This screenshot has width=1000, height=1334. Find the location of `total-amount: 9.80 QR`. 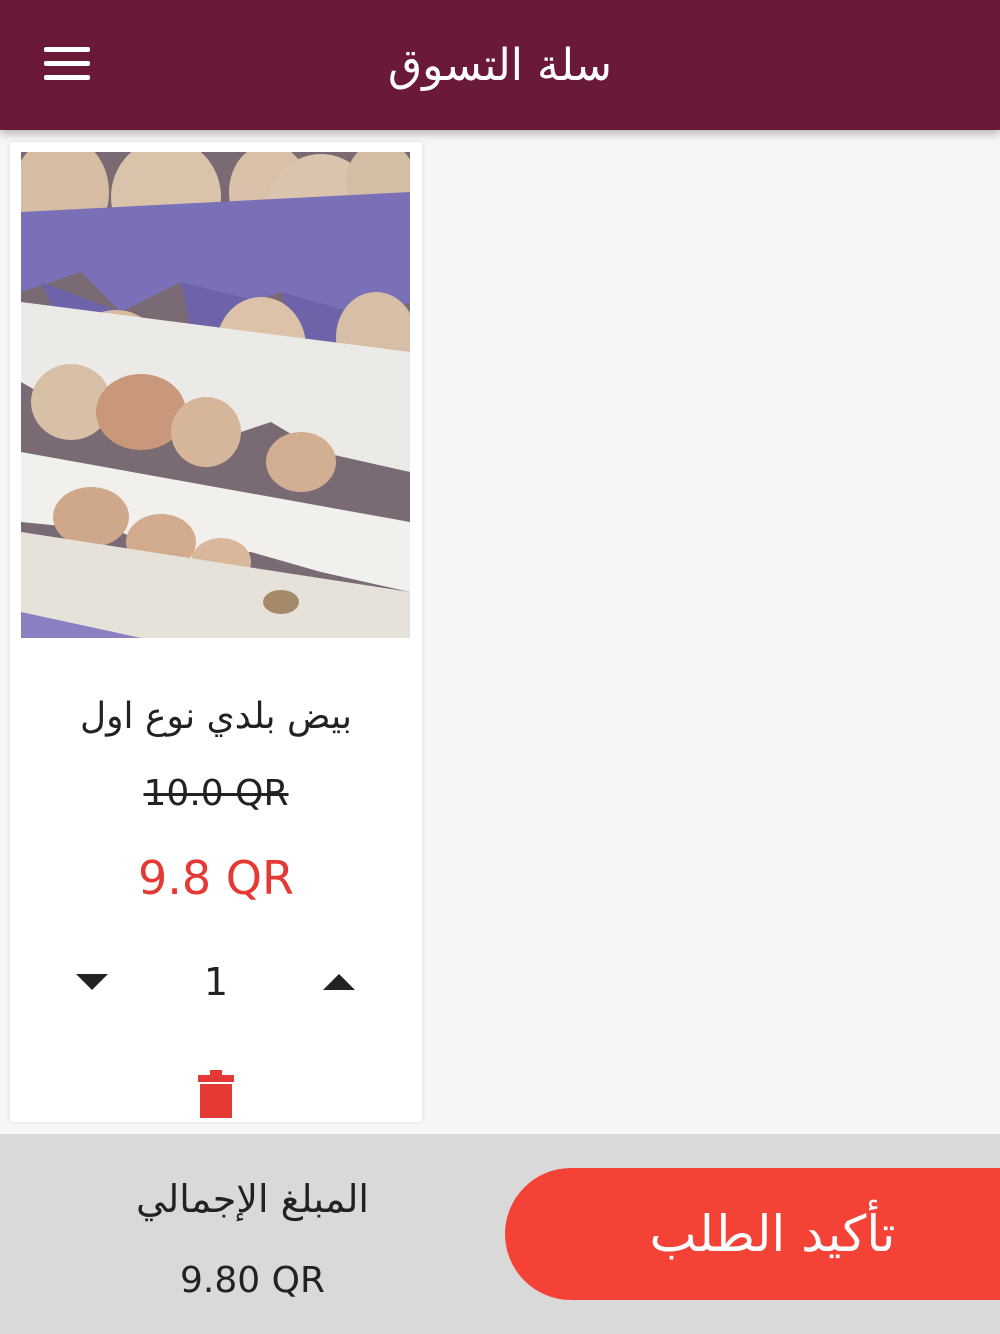

total-amount: 9.80 QR is located at coordinates (252, 1280).